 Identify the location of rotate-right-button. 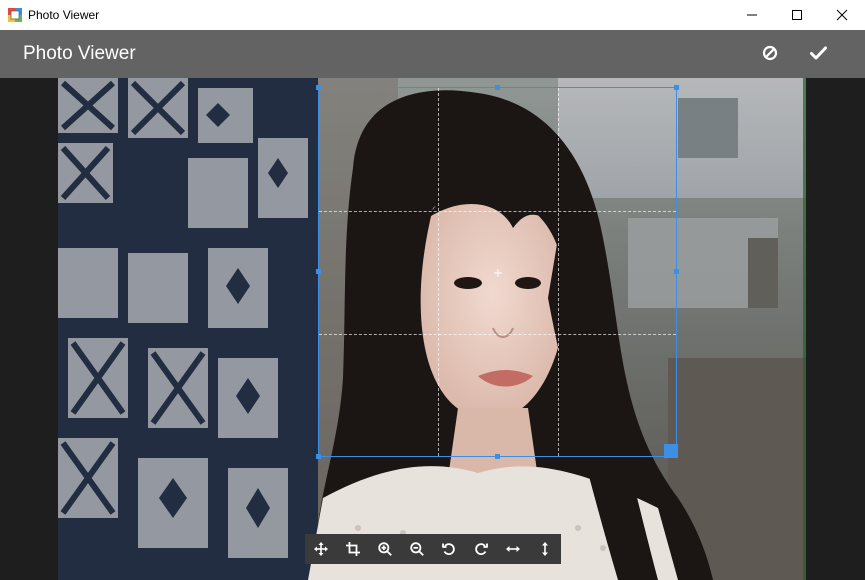
(481, 549).